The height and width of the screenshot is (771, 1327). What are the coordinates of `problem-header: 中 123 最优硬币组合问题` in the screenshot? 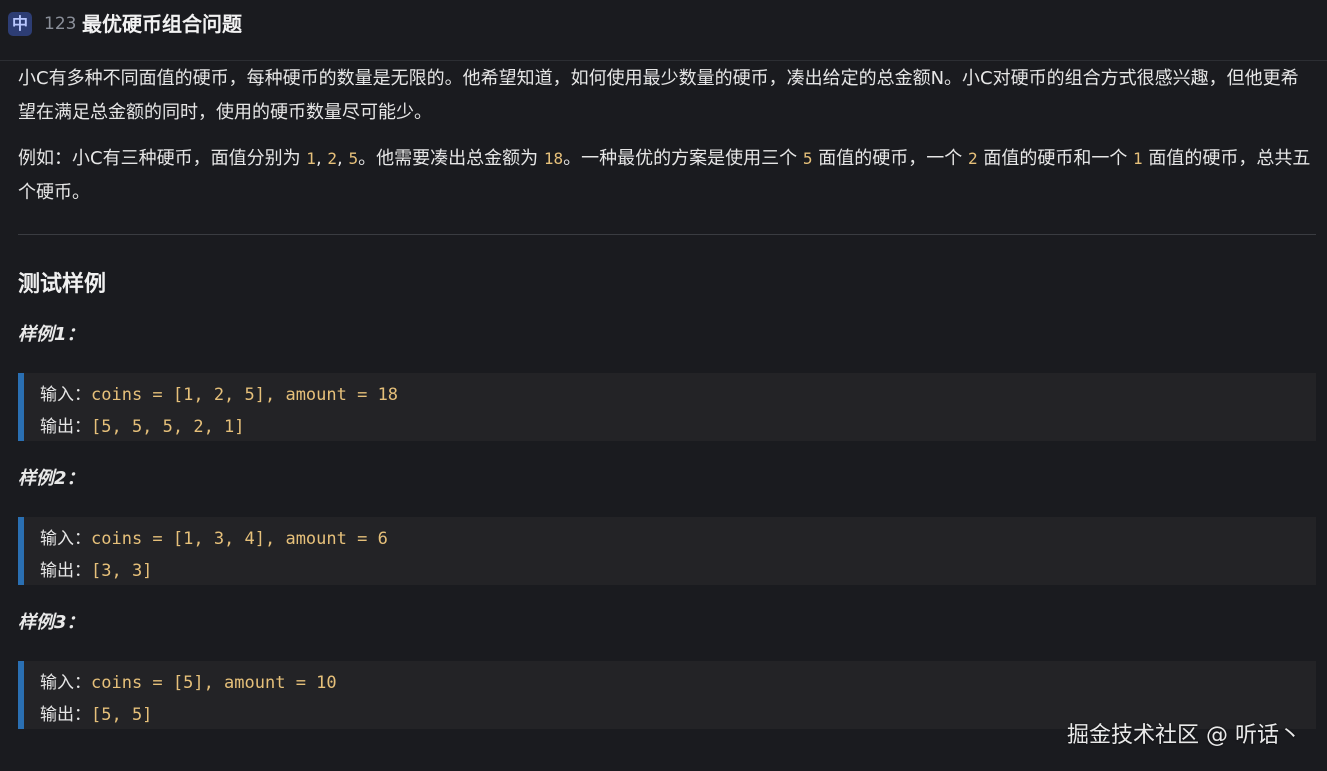 It's located at (663, 30).